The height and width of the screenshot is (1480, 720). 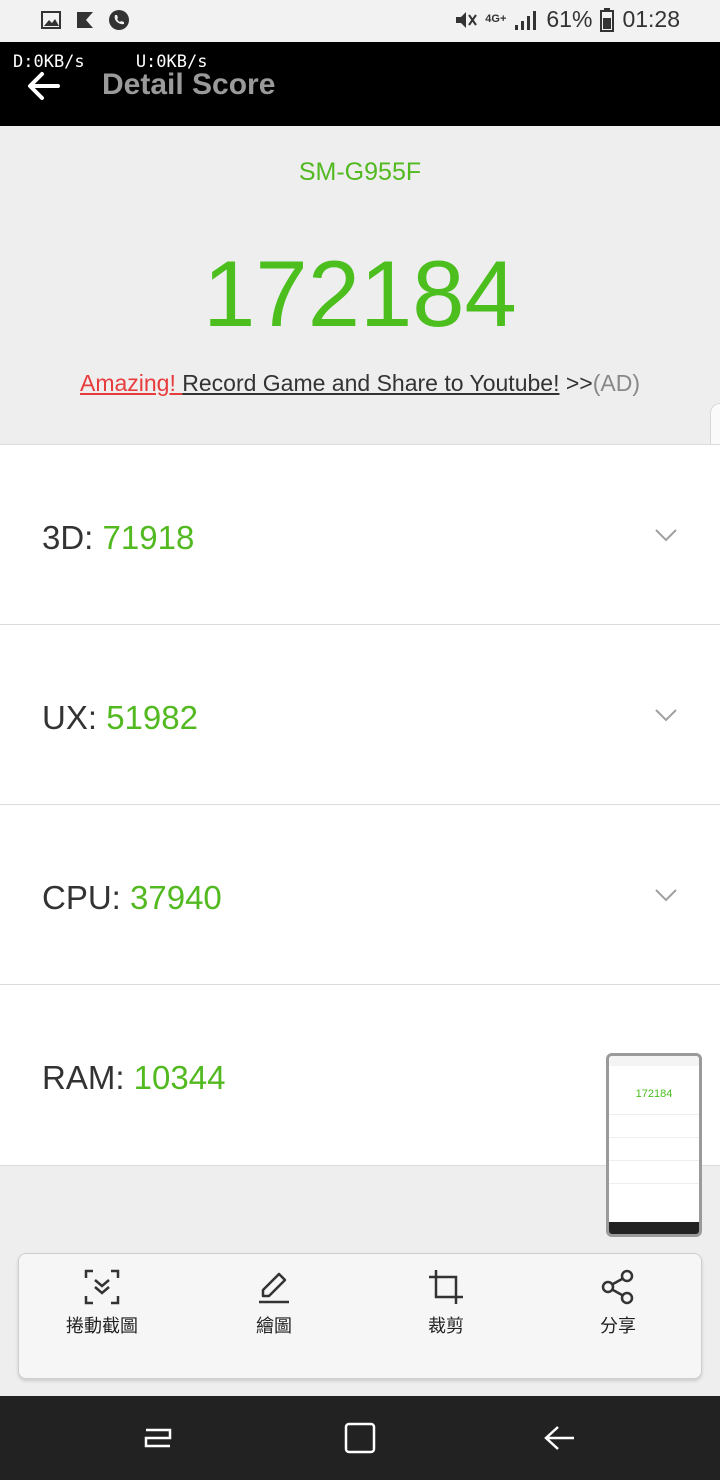 What do you see at coordinates (651, 19) in the screenshot?
I see `clock: 01:28` at bounding box center [651, 19].